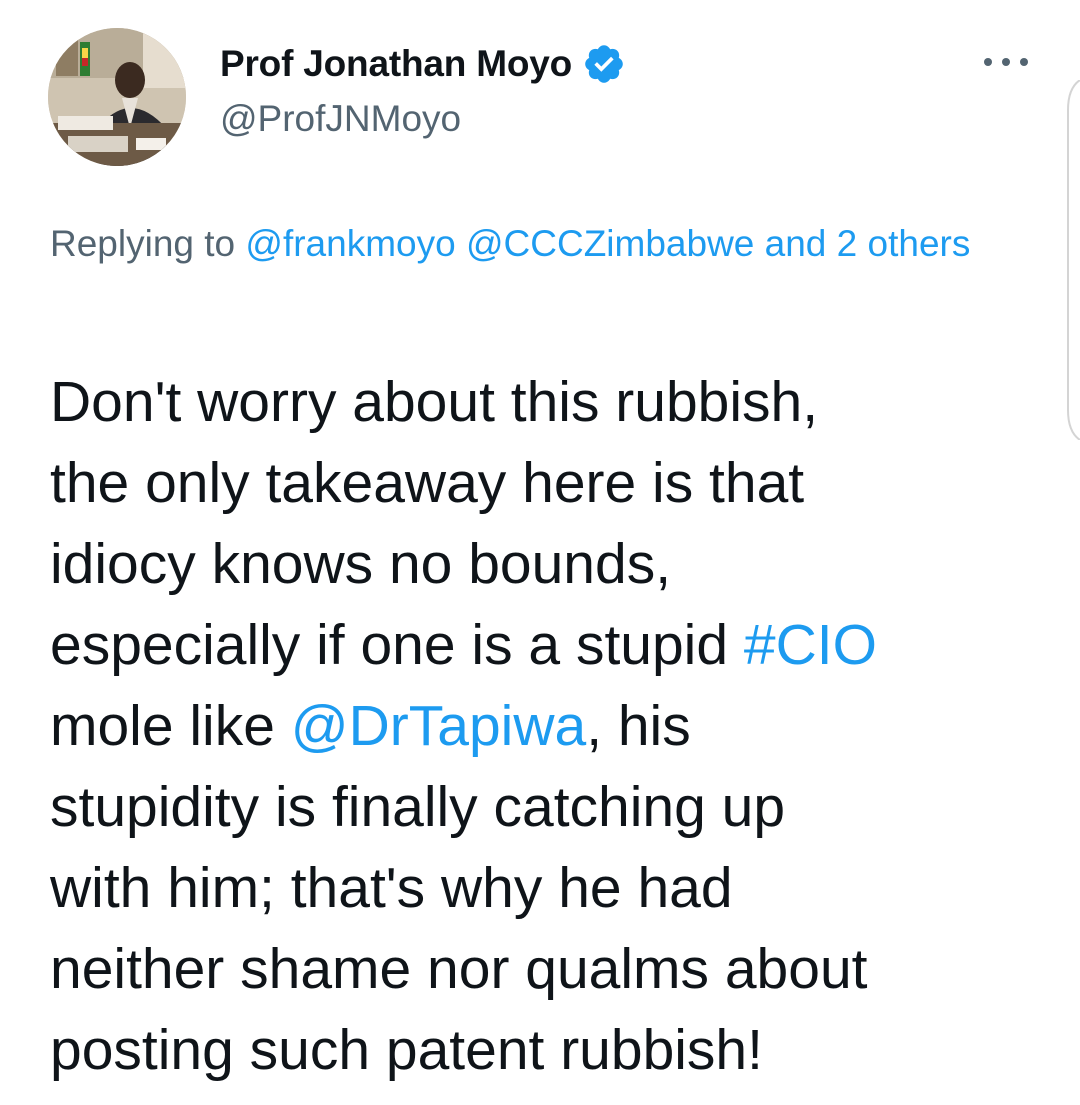  I want to click on tweet-line: idiocy knows no bounds,, so click(361, 564).